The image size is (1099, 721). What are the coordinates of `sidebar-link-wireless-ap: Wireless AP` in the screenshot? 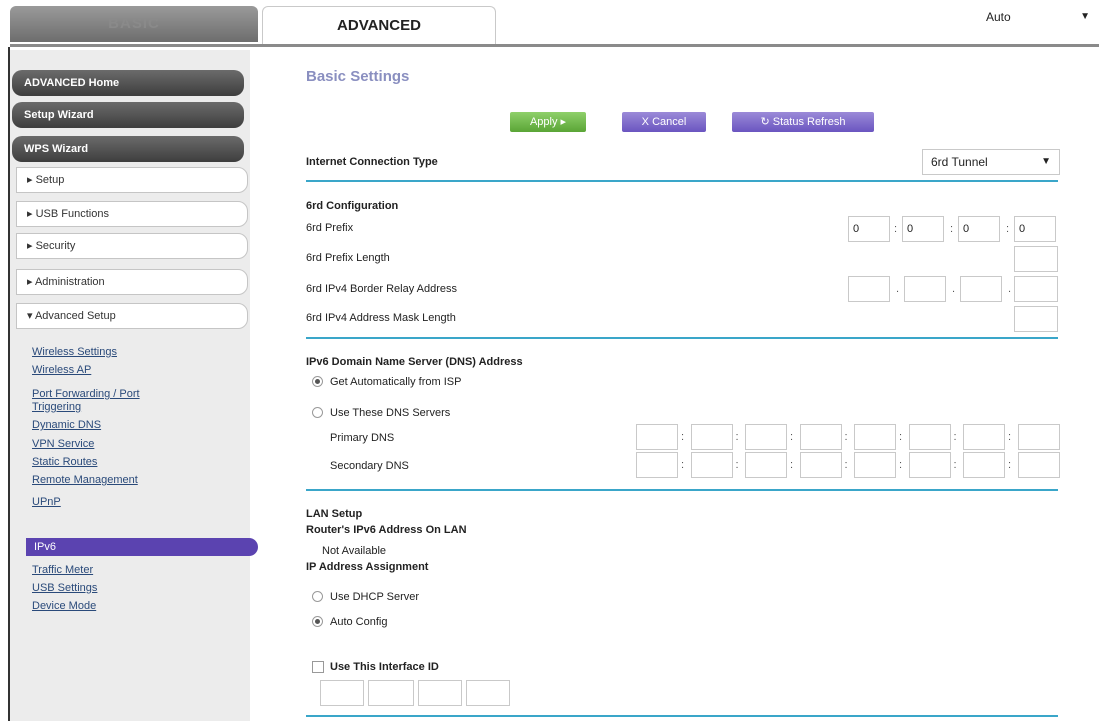 It's located at (61, 370).